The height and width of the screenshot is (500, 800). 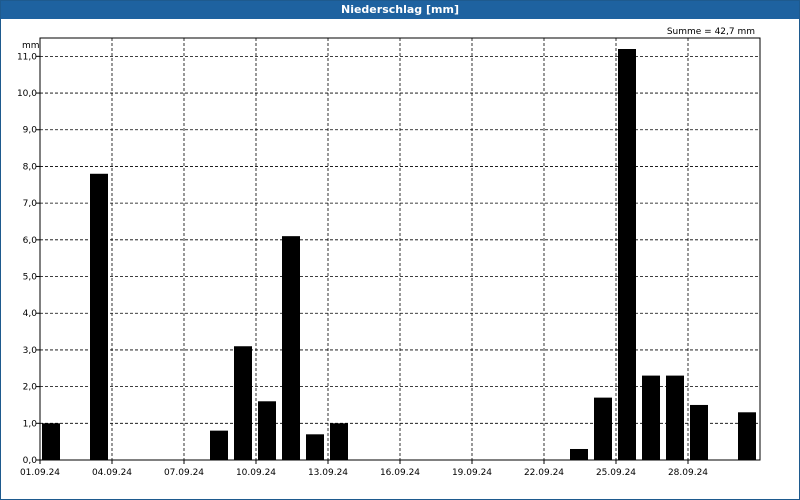 What do you see at coordinates (30, 424) in the screenshot?
I see `y-tick-label: 1,0` at bounding box center [30, 424].